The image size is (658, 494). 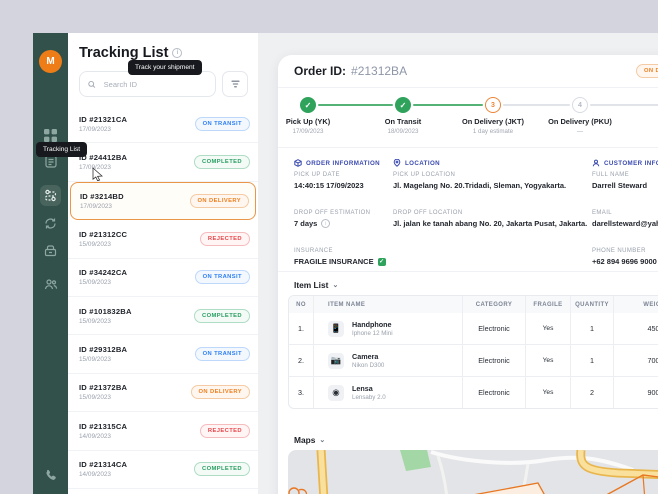 What do you see at coordinates (493, 105) in the screenshot?
I see `step-circle: 3` at bounding box center [493, 105].